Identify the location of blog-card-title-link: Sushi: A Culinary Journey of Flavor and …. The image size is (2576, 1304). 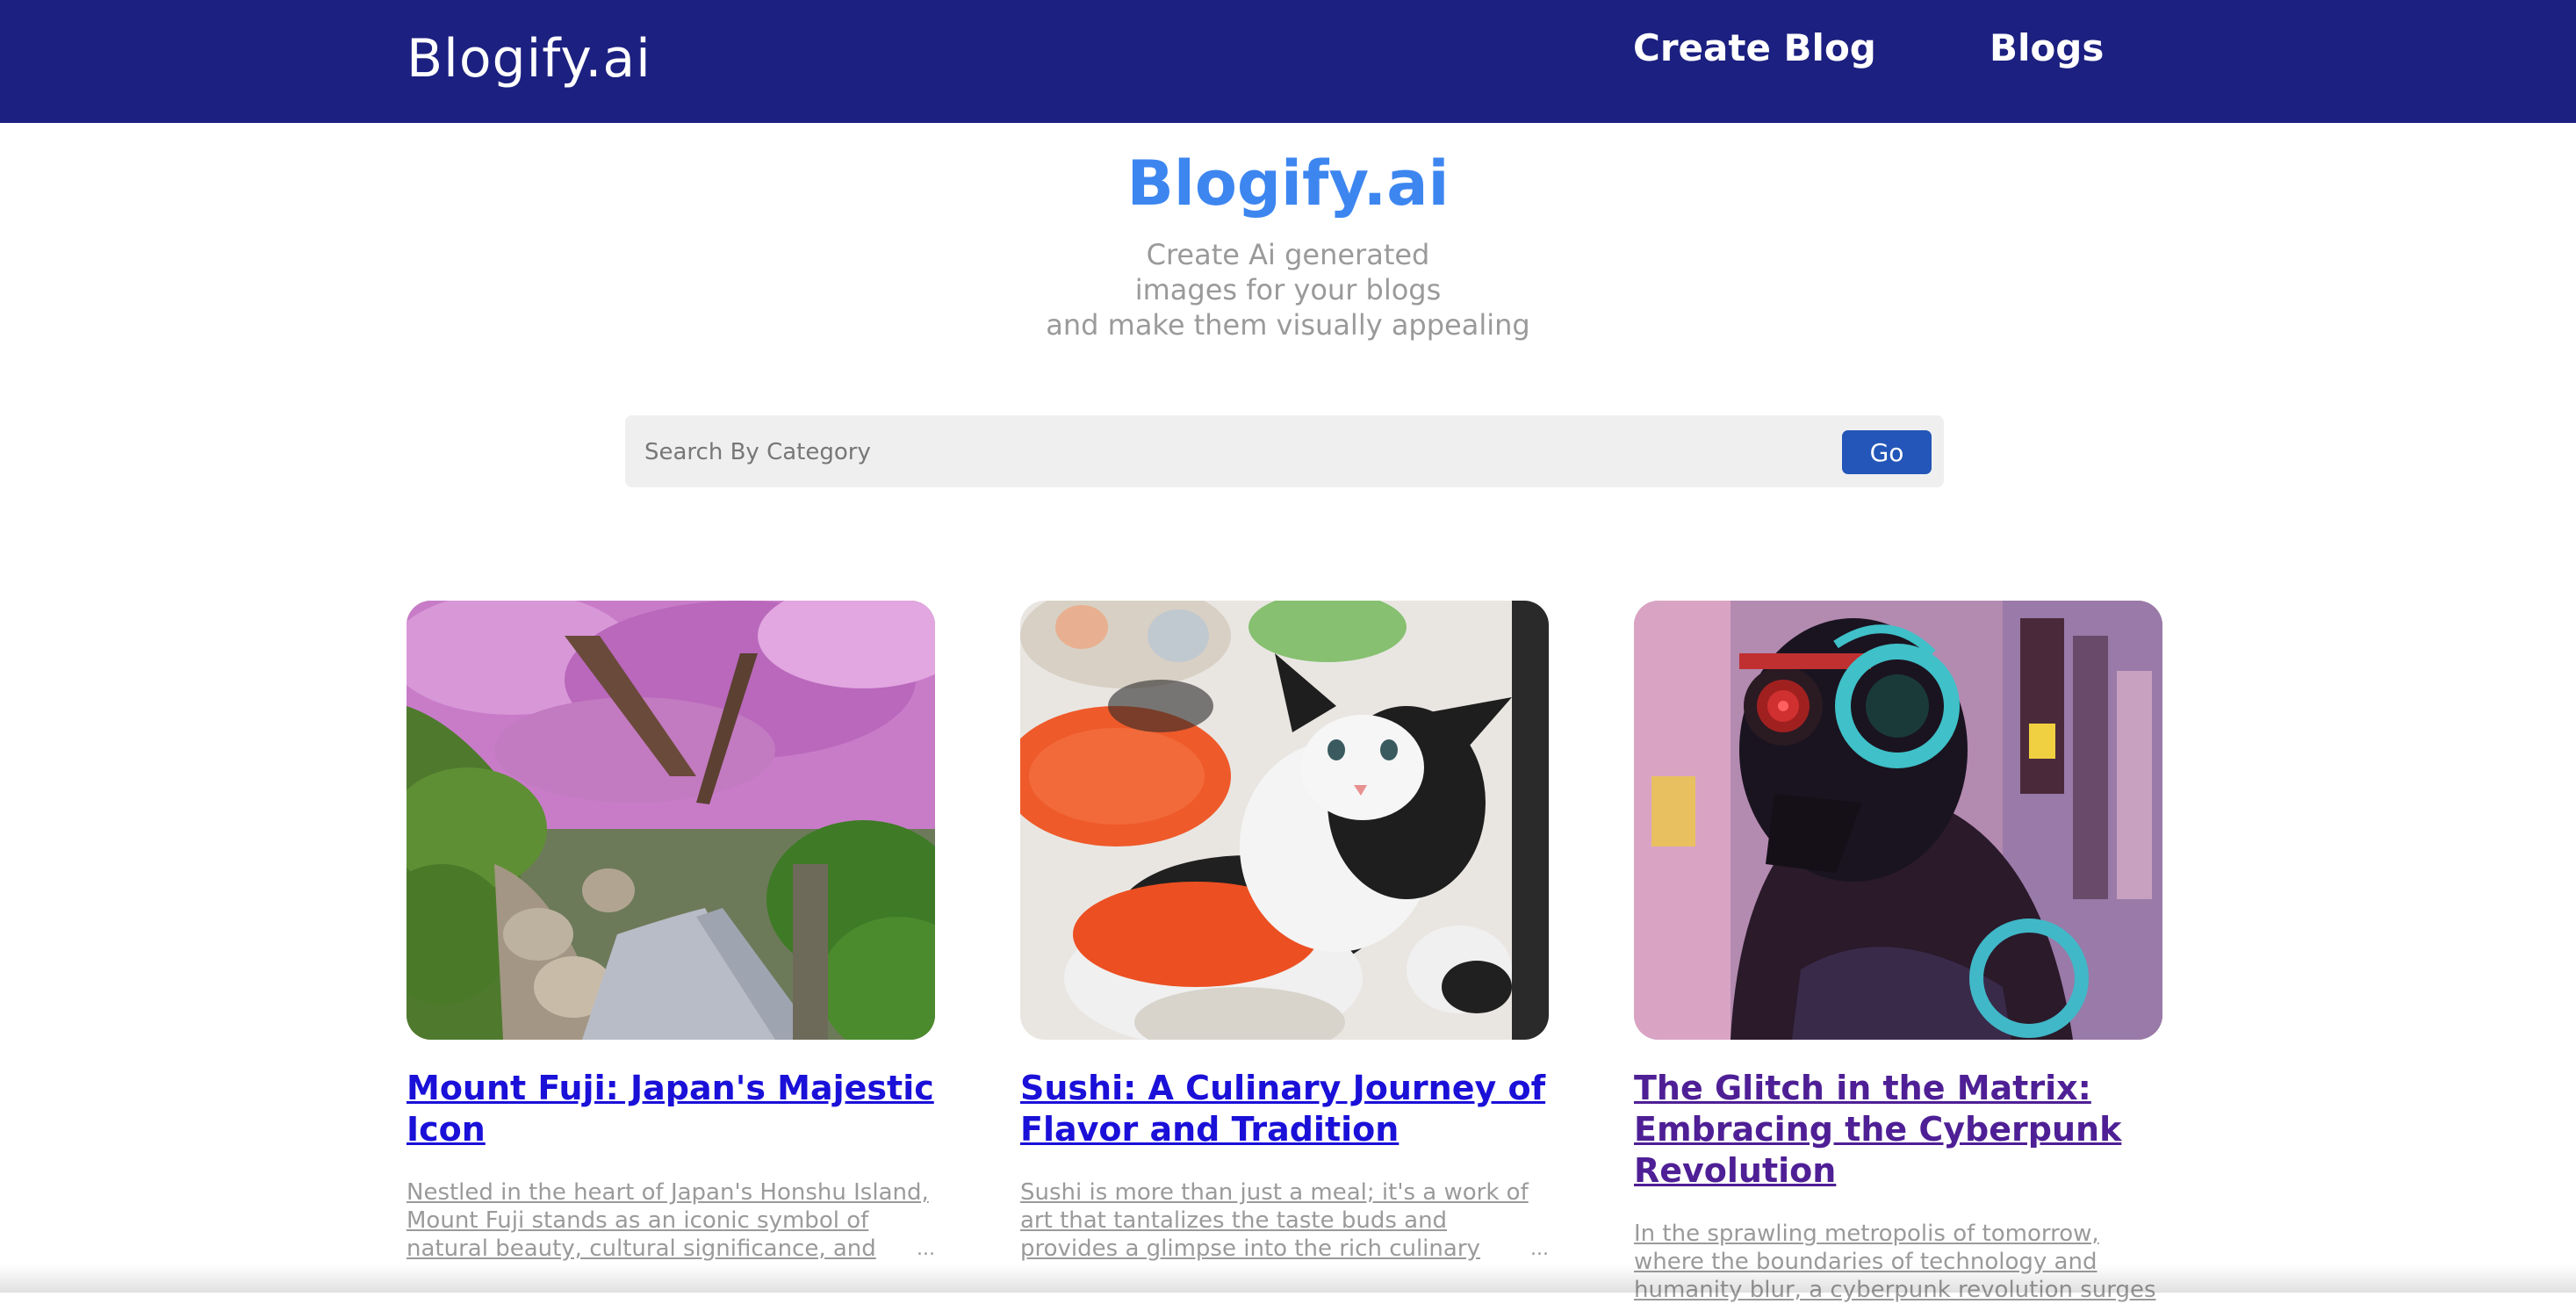
(1284, 1109).